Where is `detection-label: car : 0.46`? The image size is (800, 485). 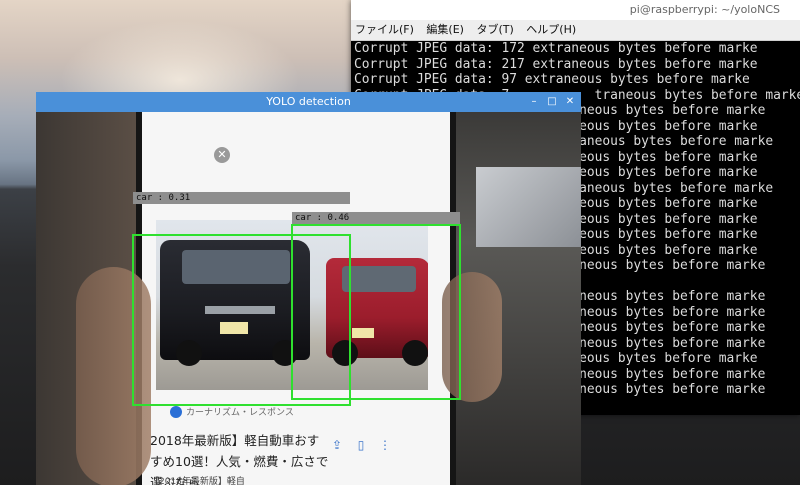 detection-label: car : 0.46 is located at coordinates (376, 218).